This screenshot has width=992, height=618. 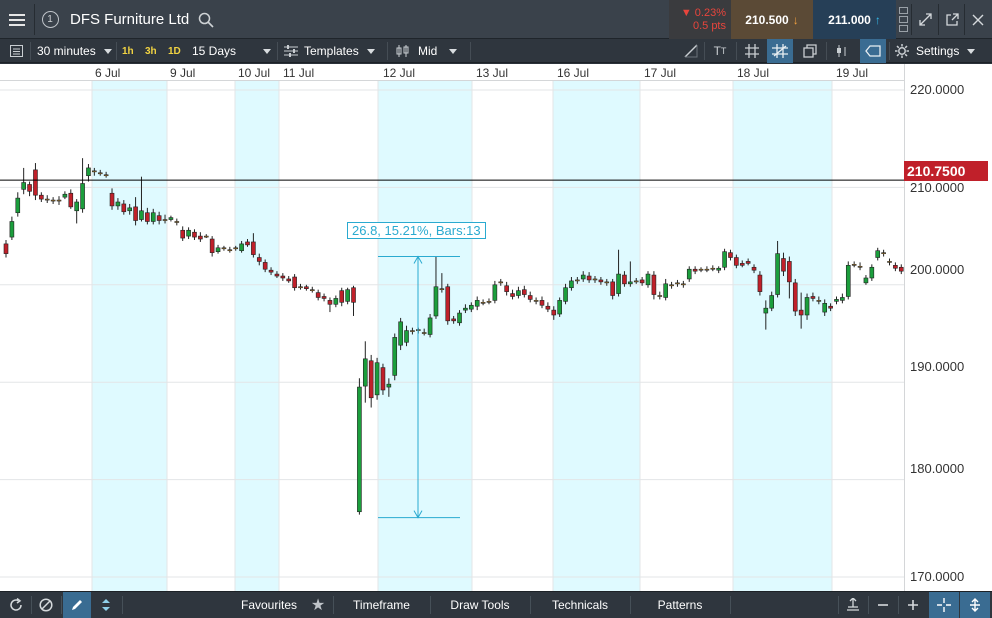 I want to click on crosshair-grid-icon, so click(x=780, y=51).